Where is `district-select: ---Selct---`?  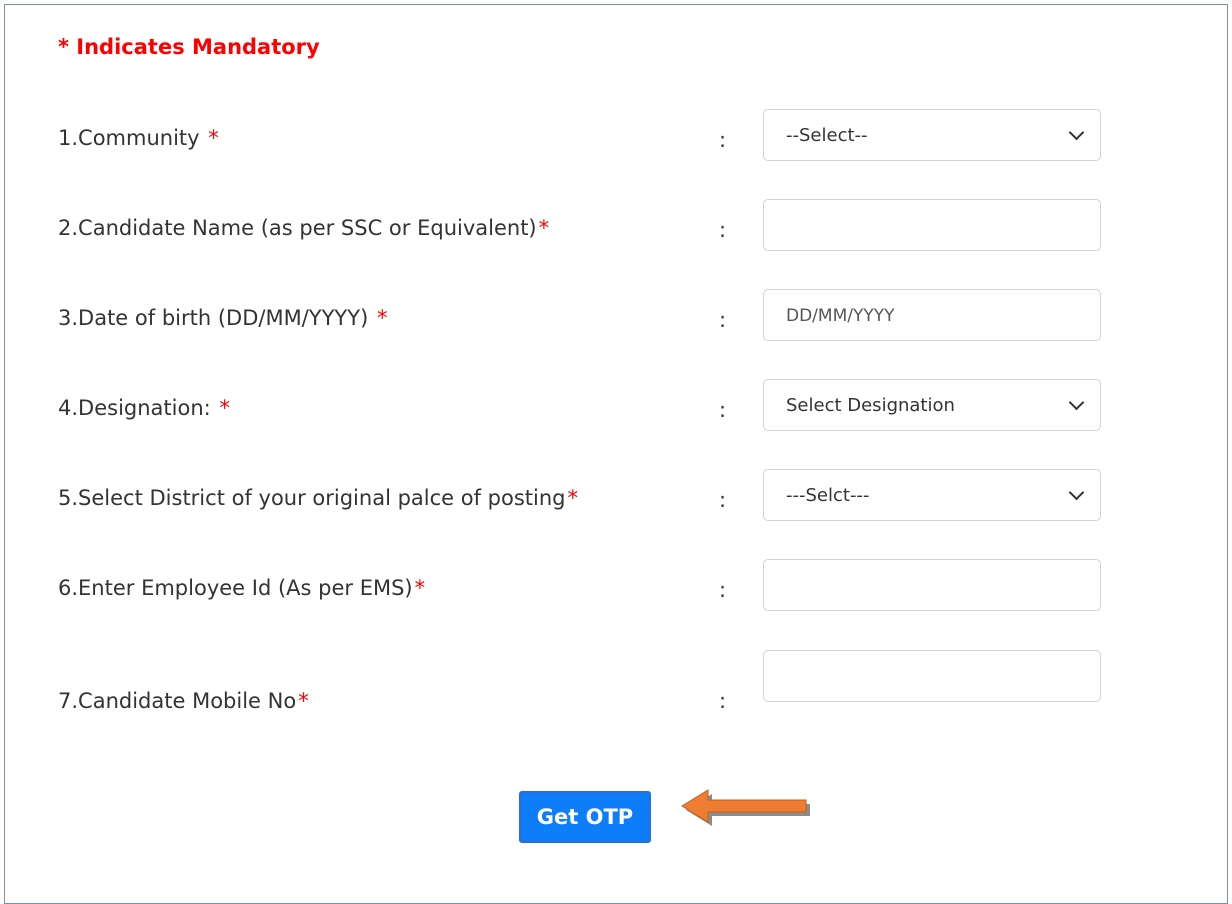
district-select: ---Selct--- is located at coordinates (932, 495).